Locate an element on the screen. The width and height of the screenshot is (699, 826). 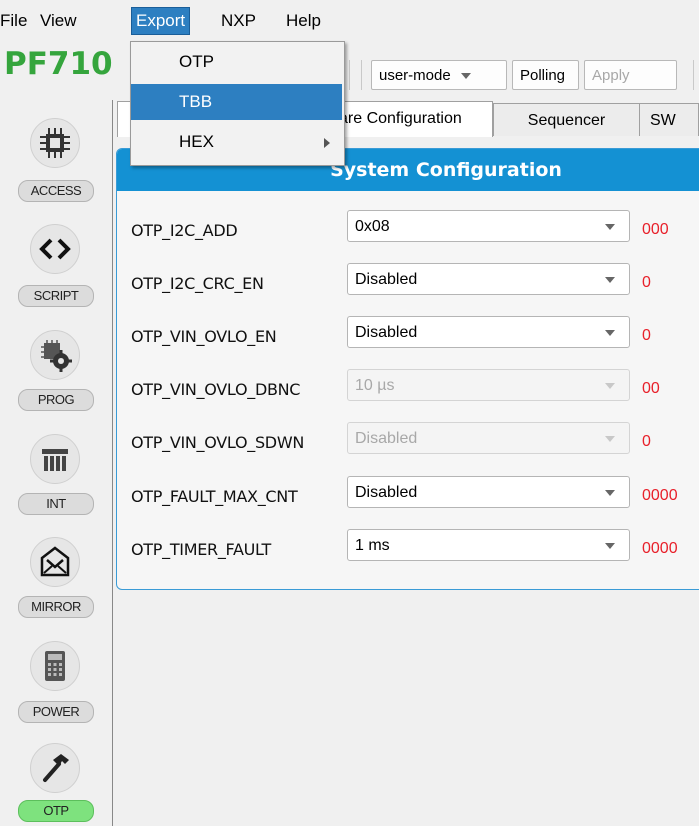
chip-icon is located at coordinates (55, 143).